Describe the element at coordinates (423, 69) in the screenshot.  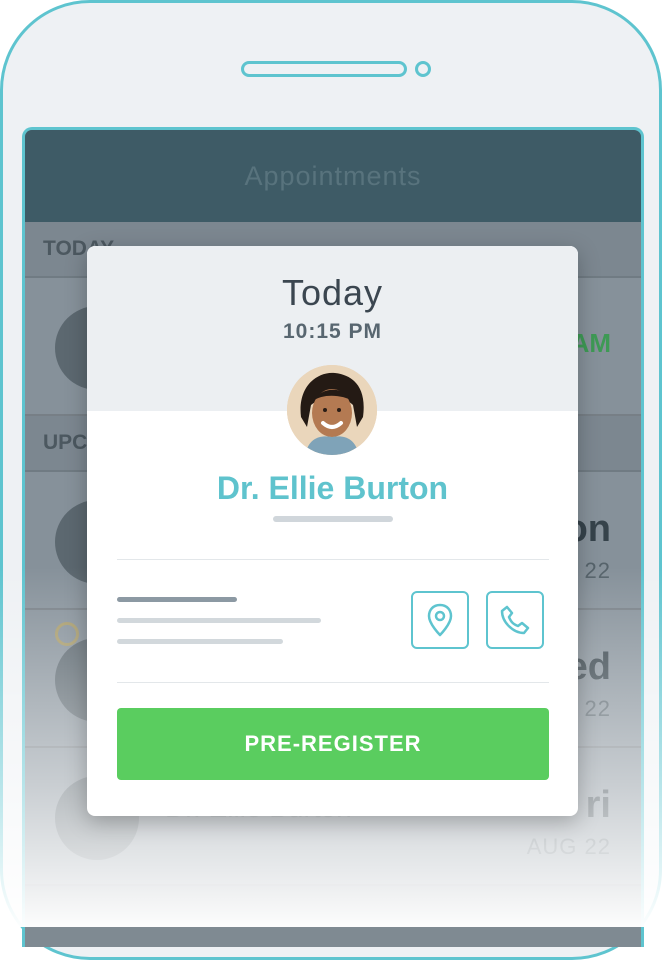
I see `phone-camera` at that location.